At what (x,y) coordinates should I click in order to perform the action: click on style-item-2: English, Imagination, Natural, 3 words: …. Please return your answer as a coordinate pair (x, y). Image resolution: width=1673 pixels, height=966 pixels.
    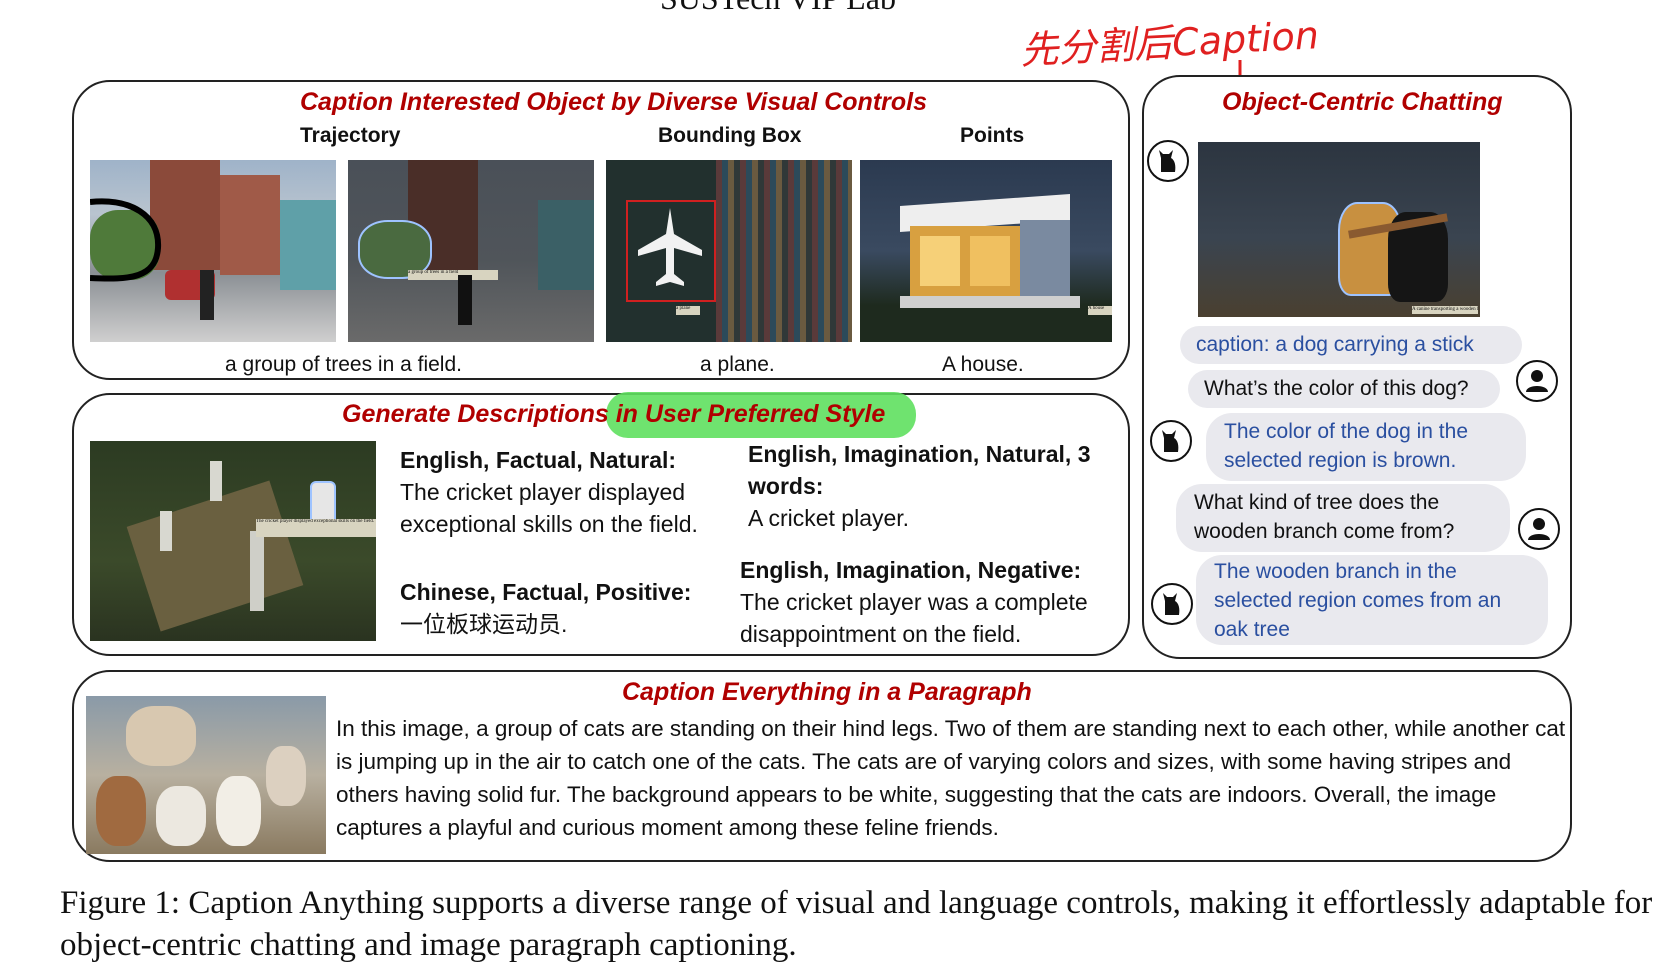
    Looking at the image, I should click on (919, 486).